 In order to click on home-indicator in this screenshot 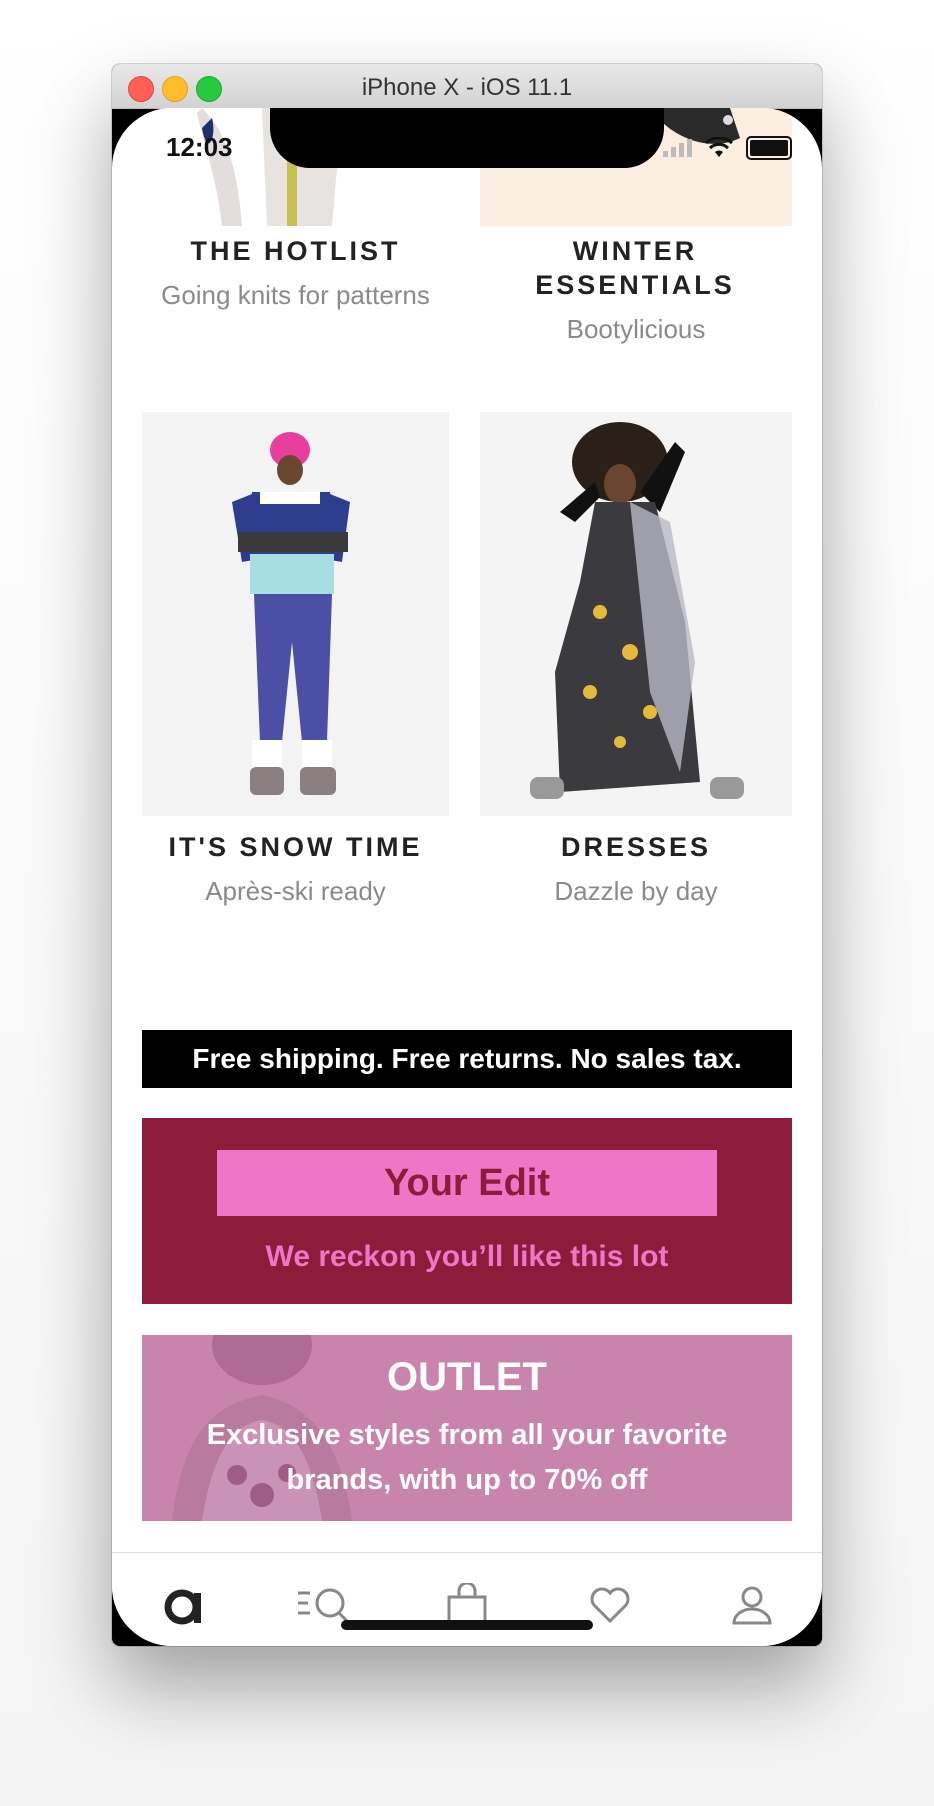, I will do `click(467, 1625)`.